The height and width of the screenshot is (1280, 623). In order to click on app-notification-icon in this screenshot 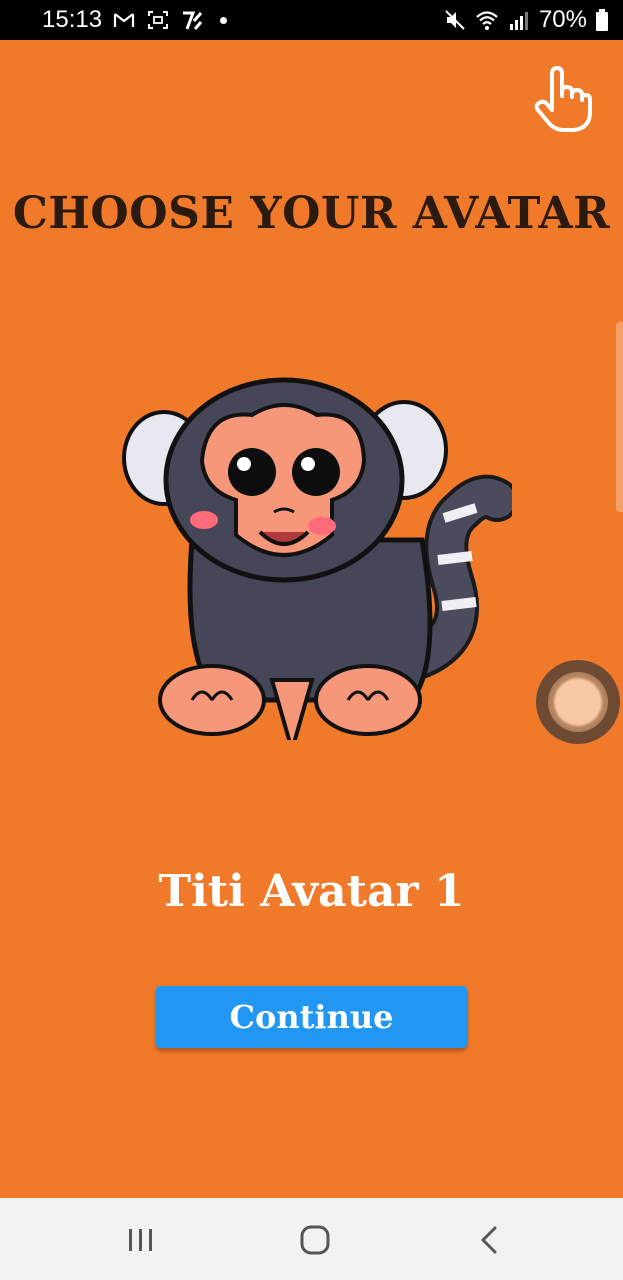, I will do `click(193, 20)`.